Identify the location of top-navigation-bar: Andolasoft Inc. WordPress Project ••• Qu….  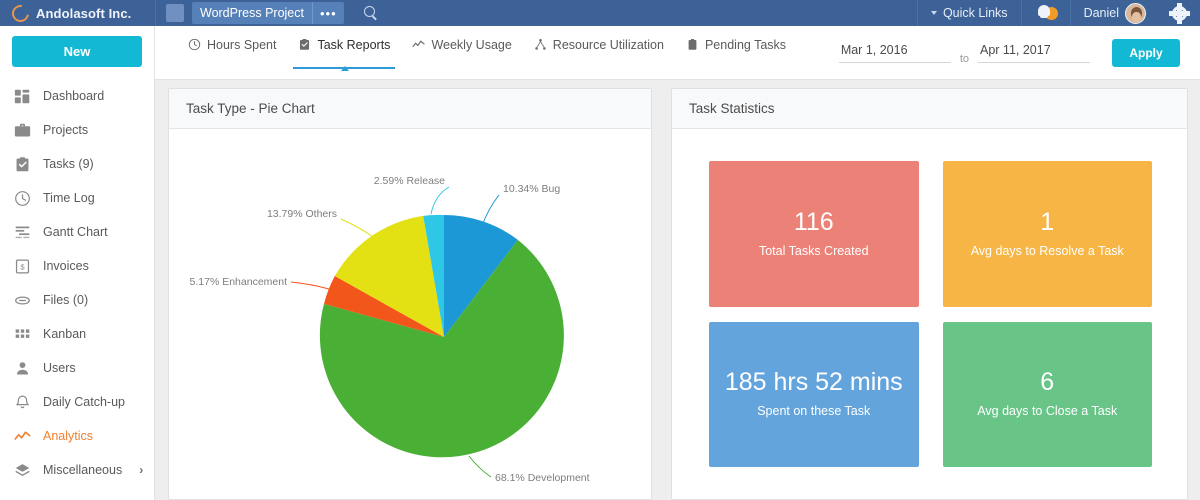
(600, 13).